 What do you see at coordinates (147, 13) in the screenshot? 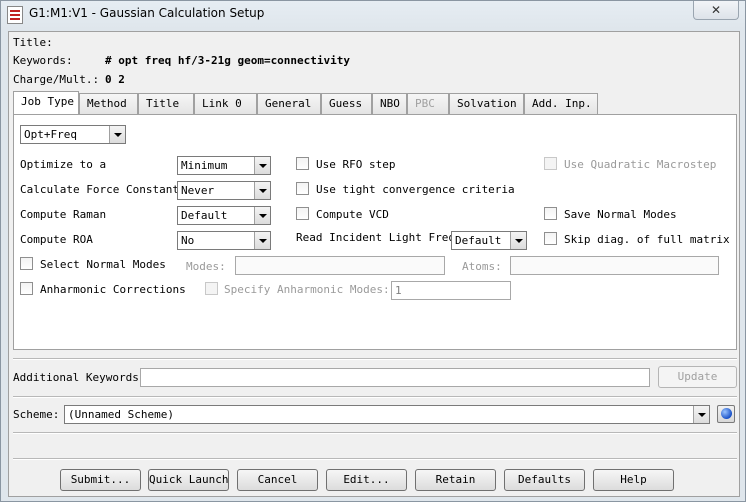
I see `window-title: G1:M1:V1 - Gaussian Calculation Setup` at bounding box center [147, 13].